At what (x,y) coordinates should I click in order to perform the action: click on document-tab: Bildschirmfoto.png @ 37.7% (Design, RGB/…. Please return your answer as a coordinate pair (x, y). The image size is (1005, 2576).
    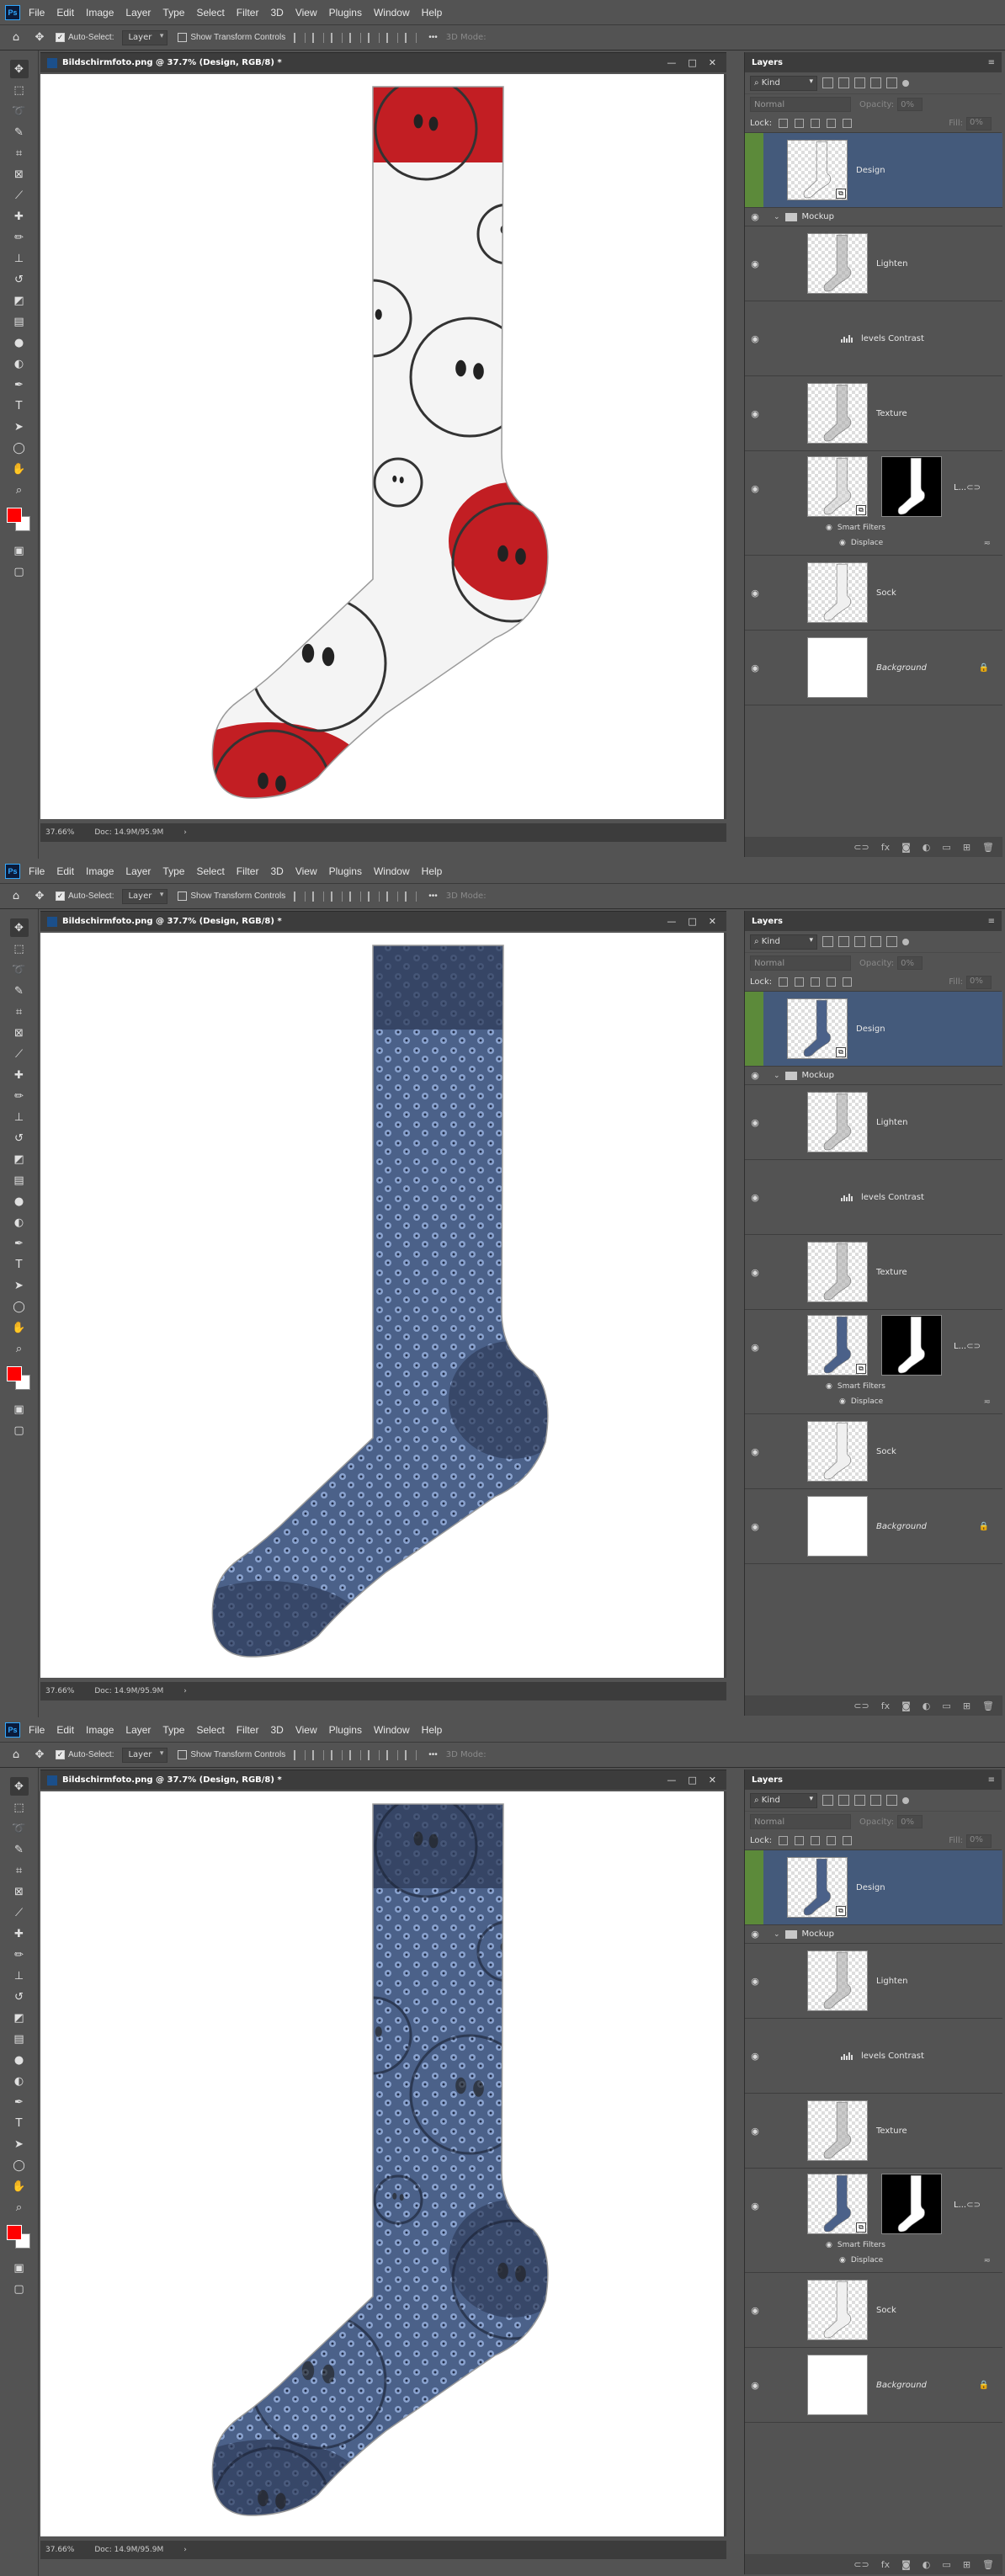
    Looking at the image, I should click on (383, 921).